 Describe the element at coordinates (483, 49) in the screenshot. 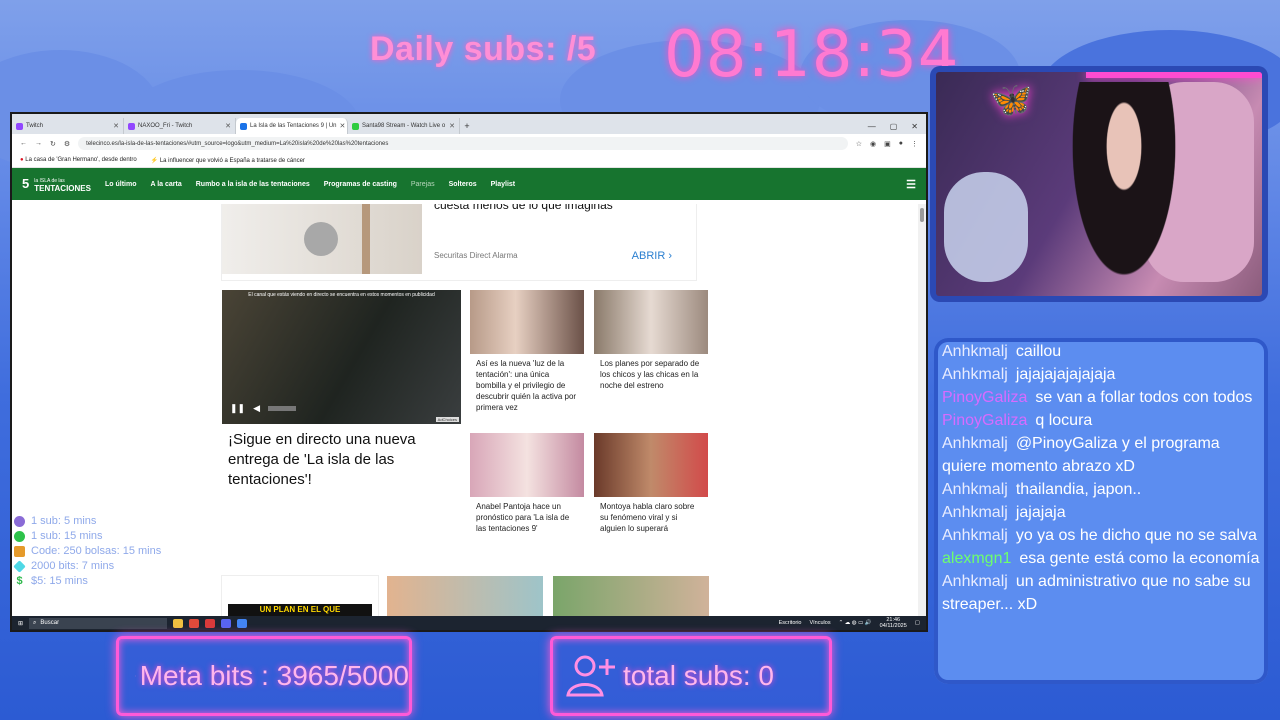

I see `daily-subs-counter: Daily subs: /5` at that location.